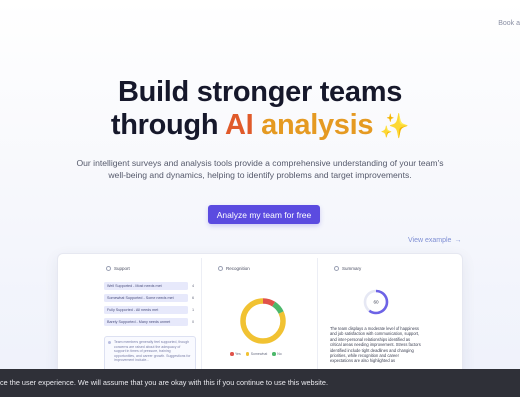 The width and height of the screenshot is (520, 397). I want to click on support-row-count: 0, so click(193, 322).